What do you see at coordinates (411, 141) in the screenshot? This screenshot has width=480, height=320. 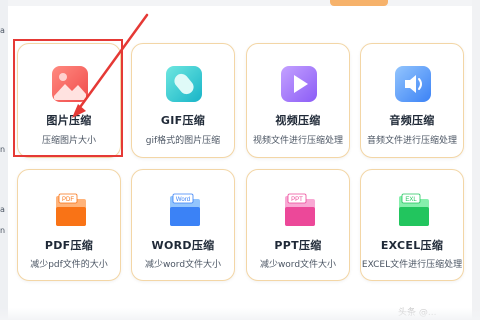 I see `card-subtitle: 音频文件进行压缩处理` at bounding box center [411, 141].